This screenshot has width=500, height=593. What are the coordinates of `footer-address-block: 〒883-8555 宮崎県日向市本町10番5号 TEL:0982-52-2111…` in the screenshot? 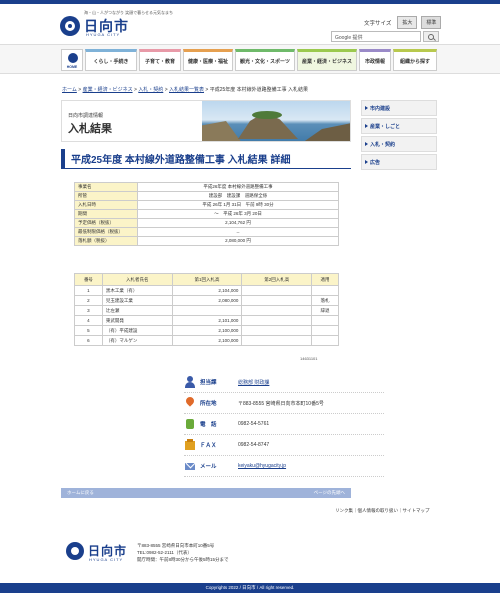 It's located at (183, 552).